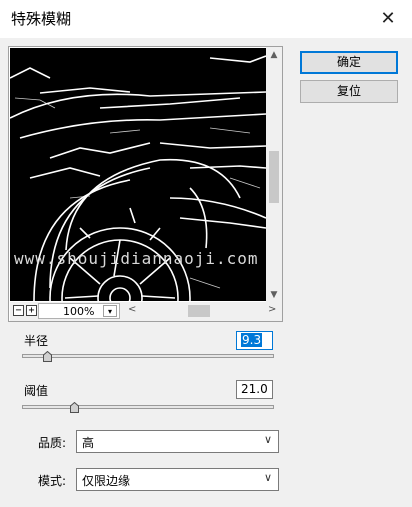  What do you see at coordinates (75, 407) in the screenshot?
I see `threshold-slider-thumb` at bounding box center [75, 407].